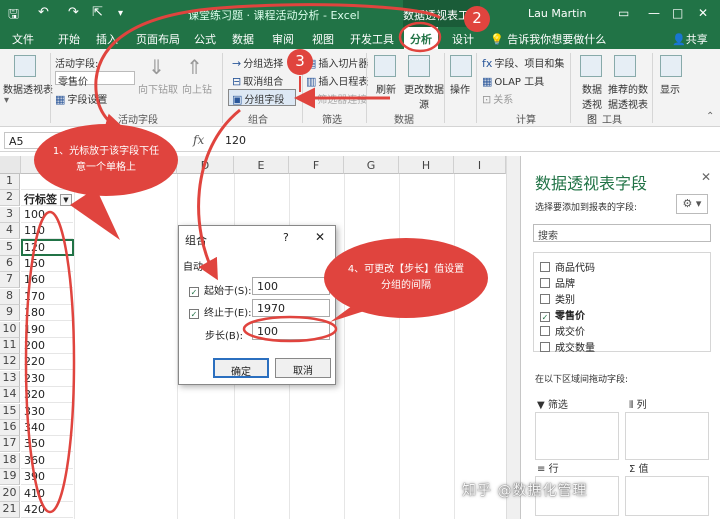  What do you see at coordinates (10, 296) in the screenshot?
I see `row-header: 8` at bounding box center [10, 296].